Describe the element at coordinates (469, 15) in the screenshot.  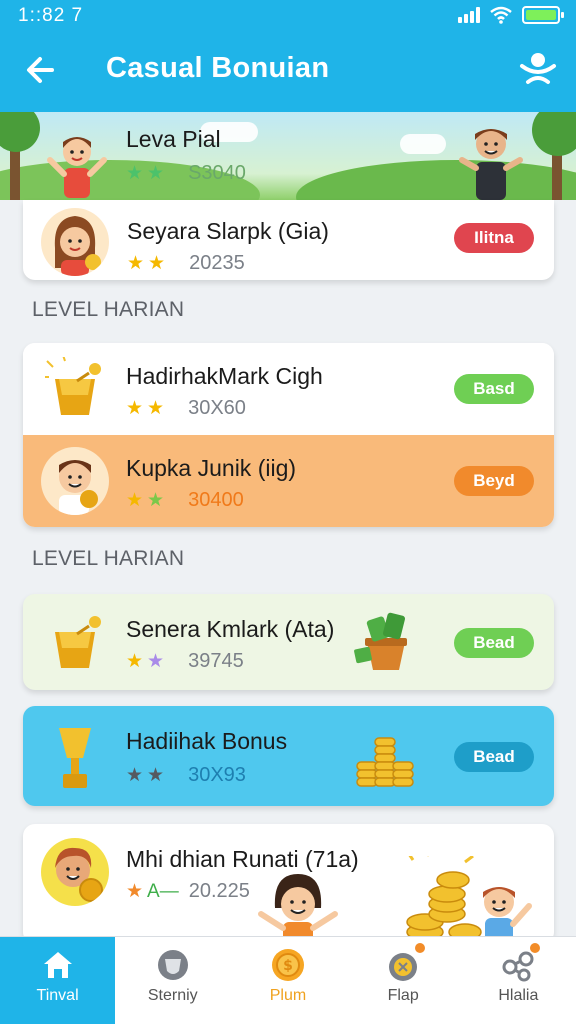
I see `signal-icon` at that location.